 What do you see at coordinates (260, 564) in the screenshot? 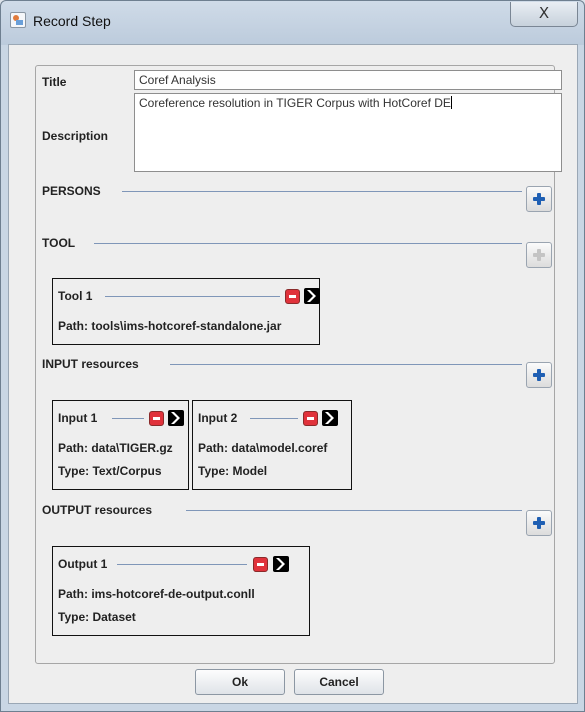
I see `remove-output-button` at bounding box center [260, 564].